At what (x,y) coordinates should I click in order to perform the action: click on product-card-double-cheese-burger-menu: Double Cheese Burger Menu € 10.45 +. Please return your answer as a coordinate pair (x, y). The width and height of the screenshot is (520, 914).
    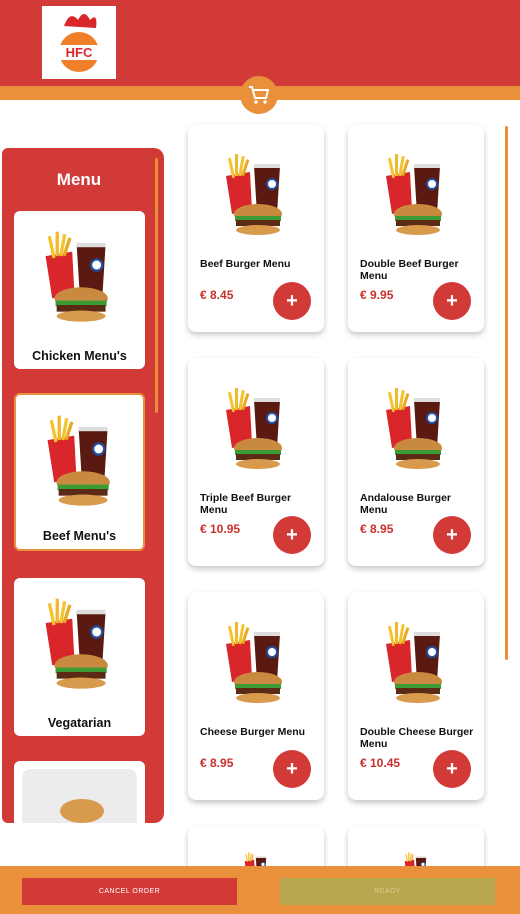
    Looking at the image, I should click on (416, 696).